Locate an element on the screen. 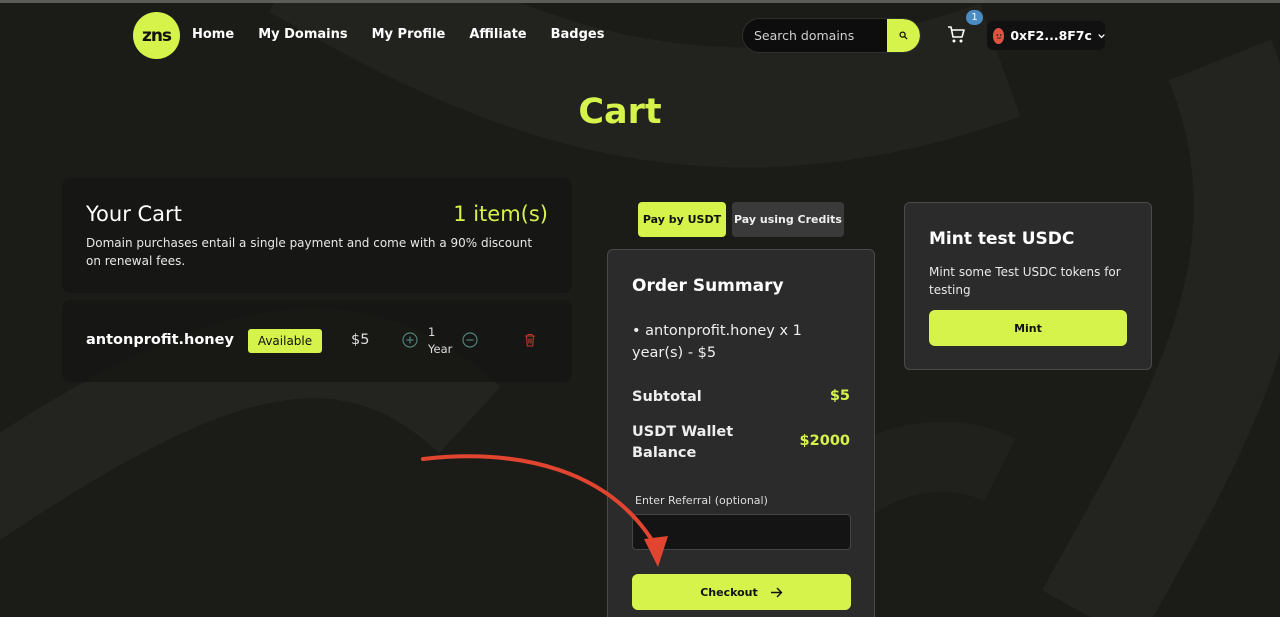 The height and width of the screenshot is (617, 1280). nav-home: Home is located at coordinates (213, 34).